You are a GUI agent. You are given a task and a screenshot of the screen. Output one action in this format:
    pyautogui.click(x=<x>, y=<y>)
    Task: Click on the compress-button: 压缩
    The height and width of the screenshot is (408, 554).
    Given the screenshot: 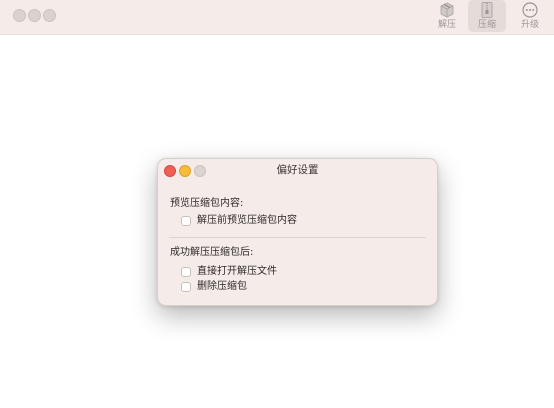 What is the action you would take?
    pyautogui.click(x=487, y=16)
    